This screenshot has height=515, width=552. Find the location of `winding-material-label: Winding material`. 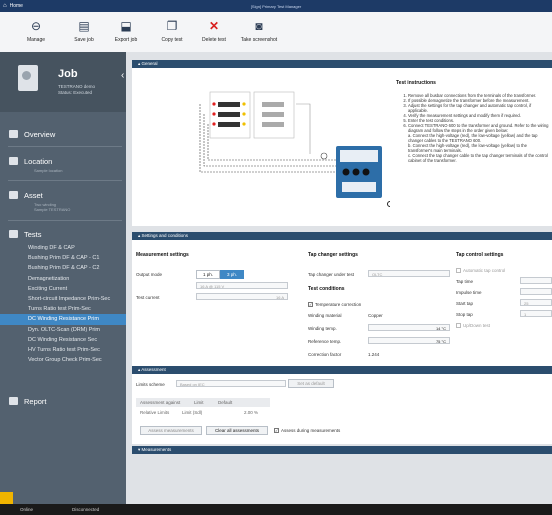

winding-material-label: Winding material is located at coordinates (325, 315).